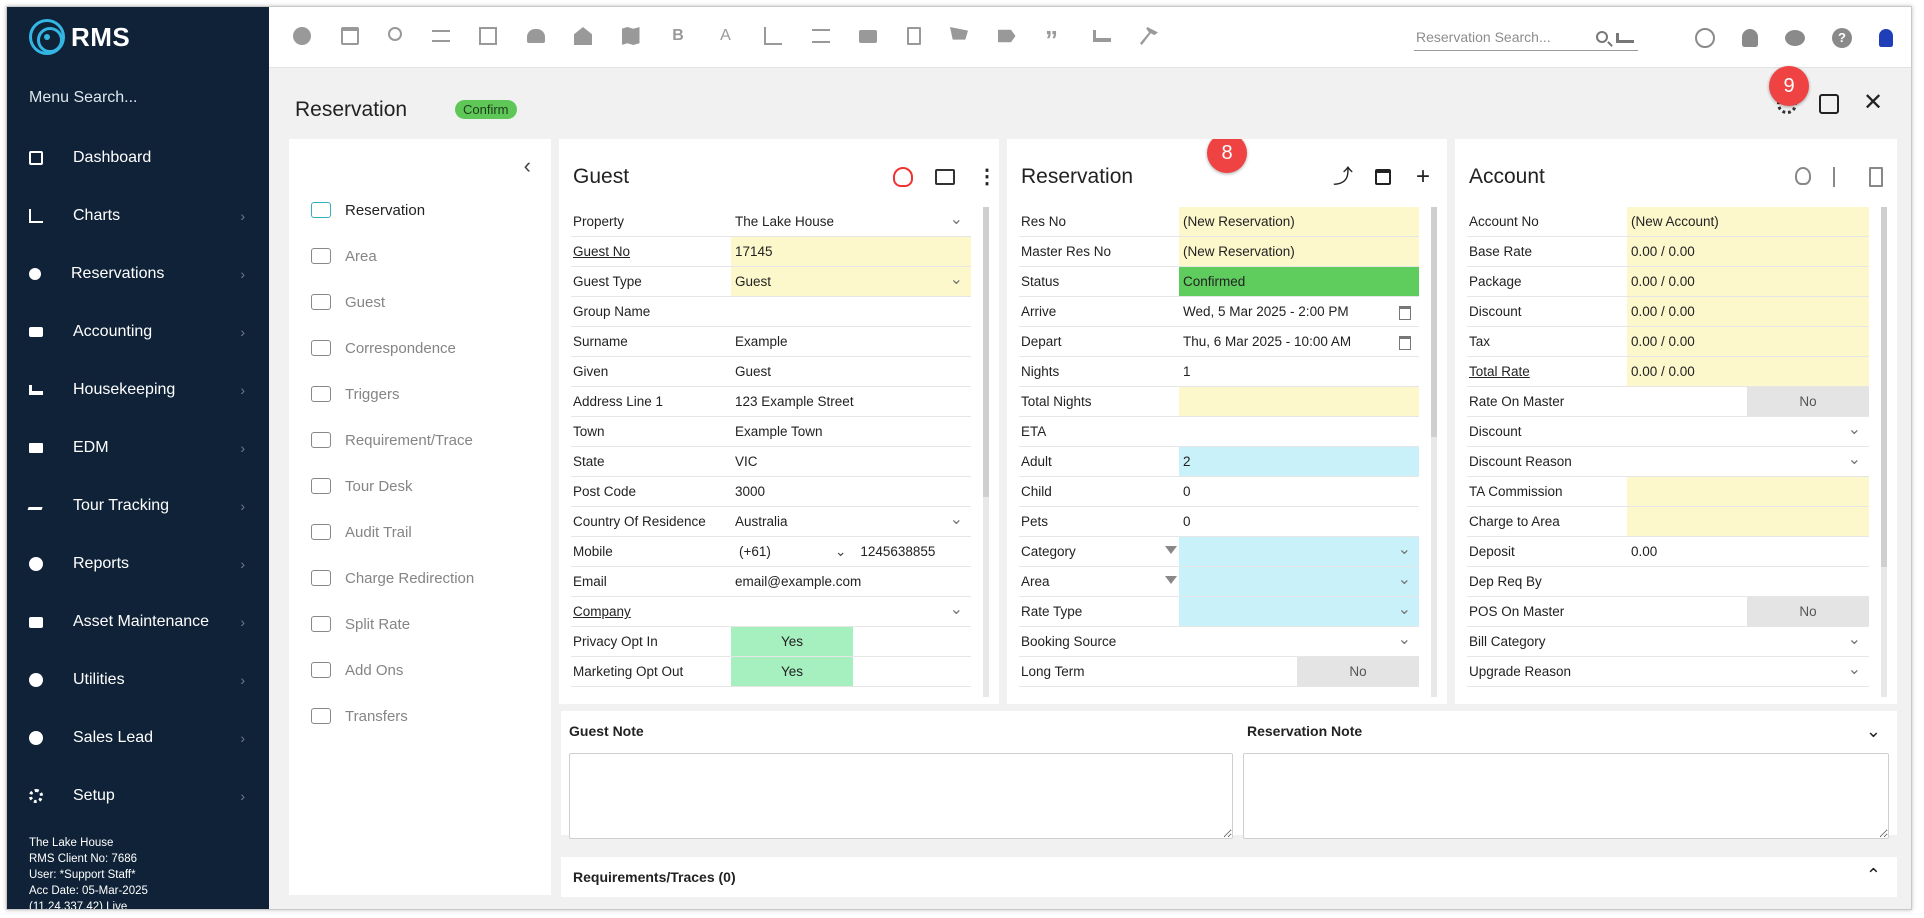 This screenshot has width=1924, height=918. What do you see at coordinates (1006, 36) in the screenshot?
I see `tag-icon` at bounding box center [1006, 36].